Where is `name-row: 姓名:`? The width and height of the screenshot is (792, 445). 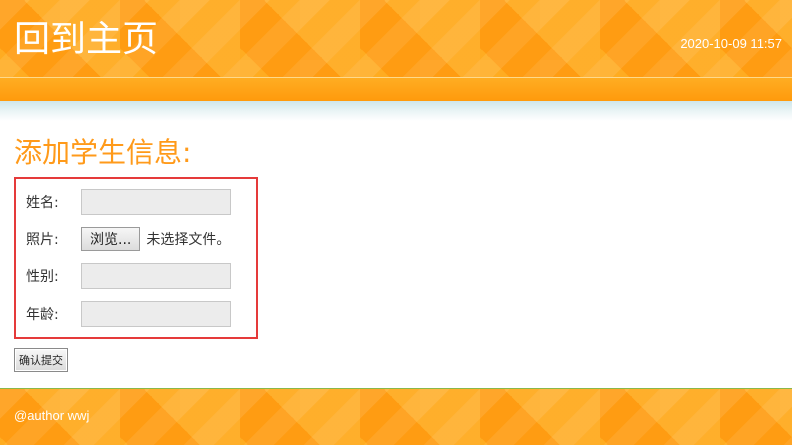
name-row: 姓名: is located at coordinates (128, 202).